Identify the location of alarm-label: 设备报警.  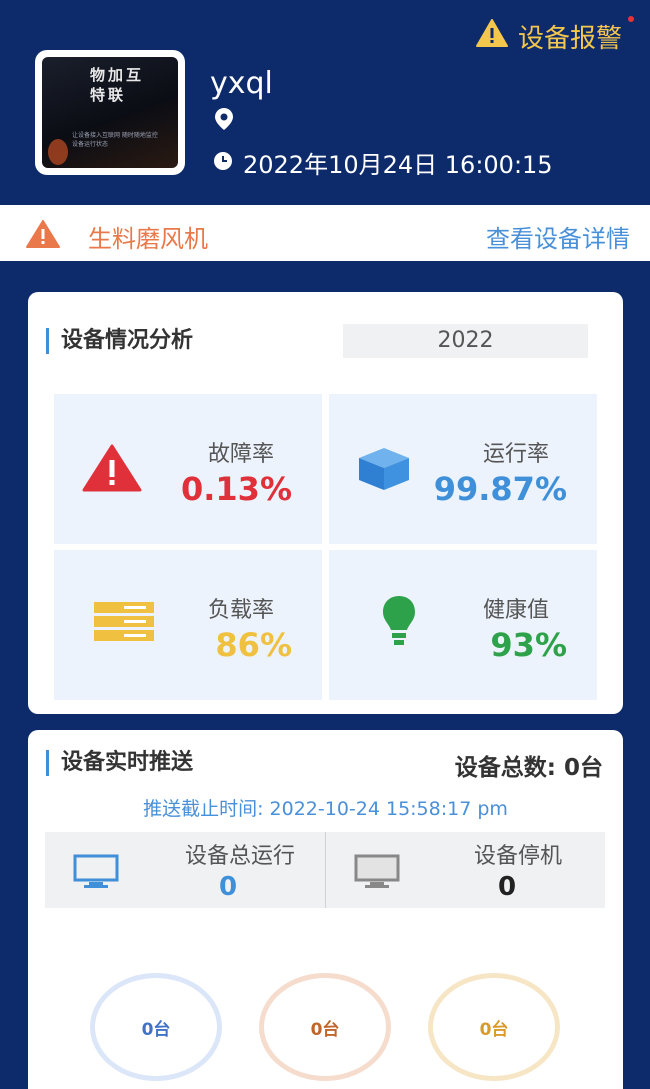
(569, 39).